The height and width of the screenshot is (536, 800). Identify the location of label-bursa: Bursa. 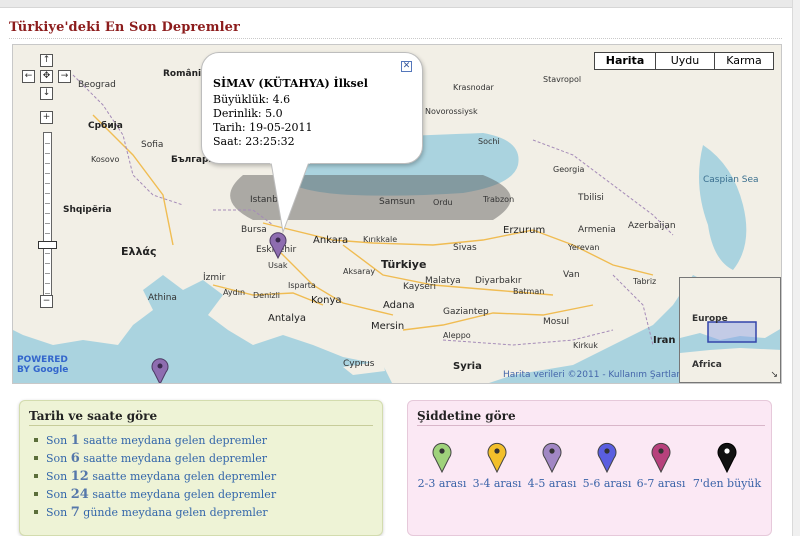
(254, 230).